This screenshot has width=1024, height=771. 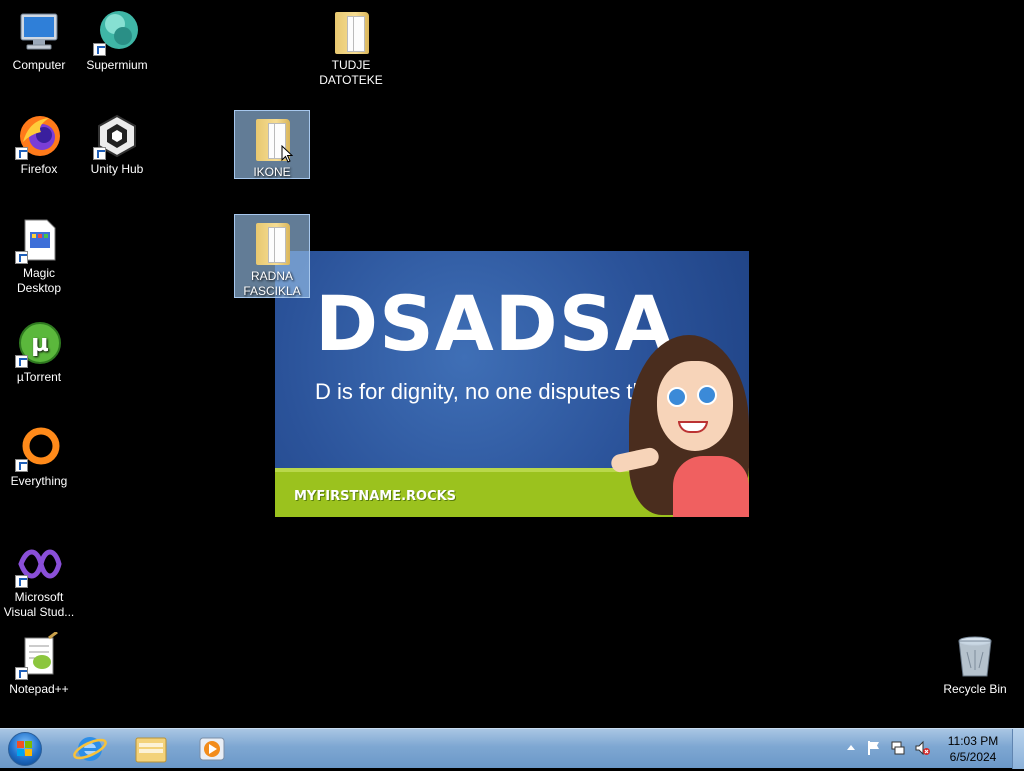 What do you see at coordinates (117, 32) in the screenshot?
I see `supermium-icon` at bounding box center [117, 32].